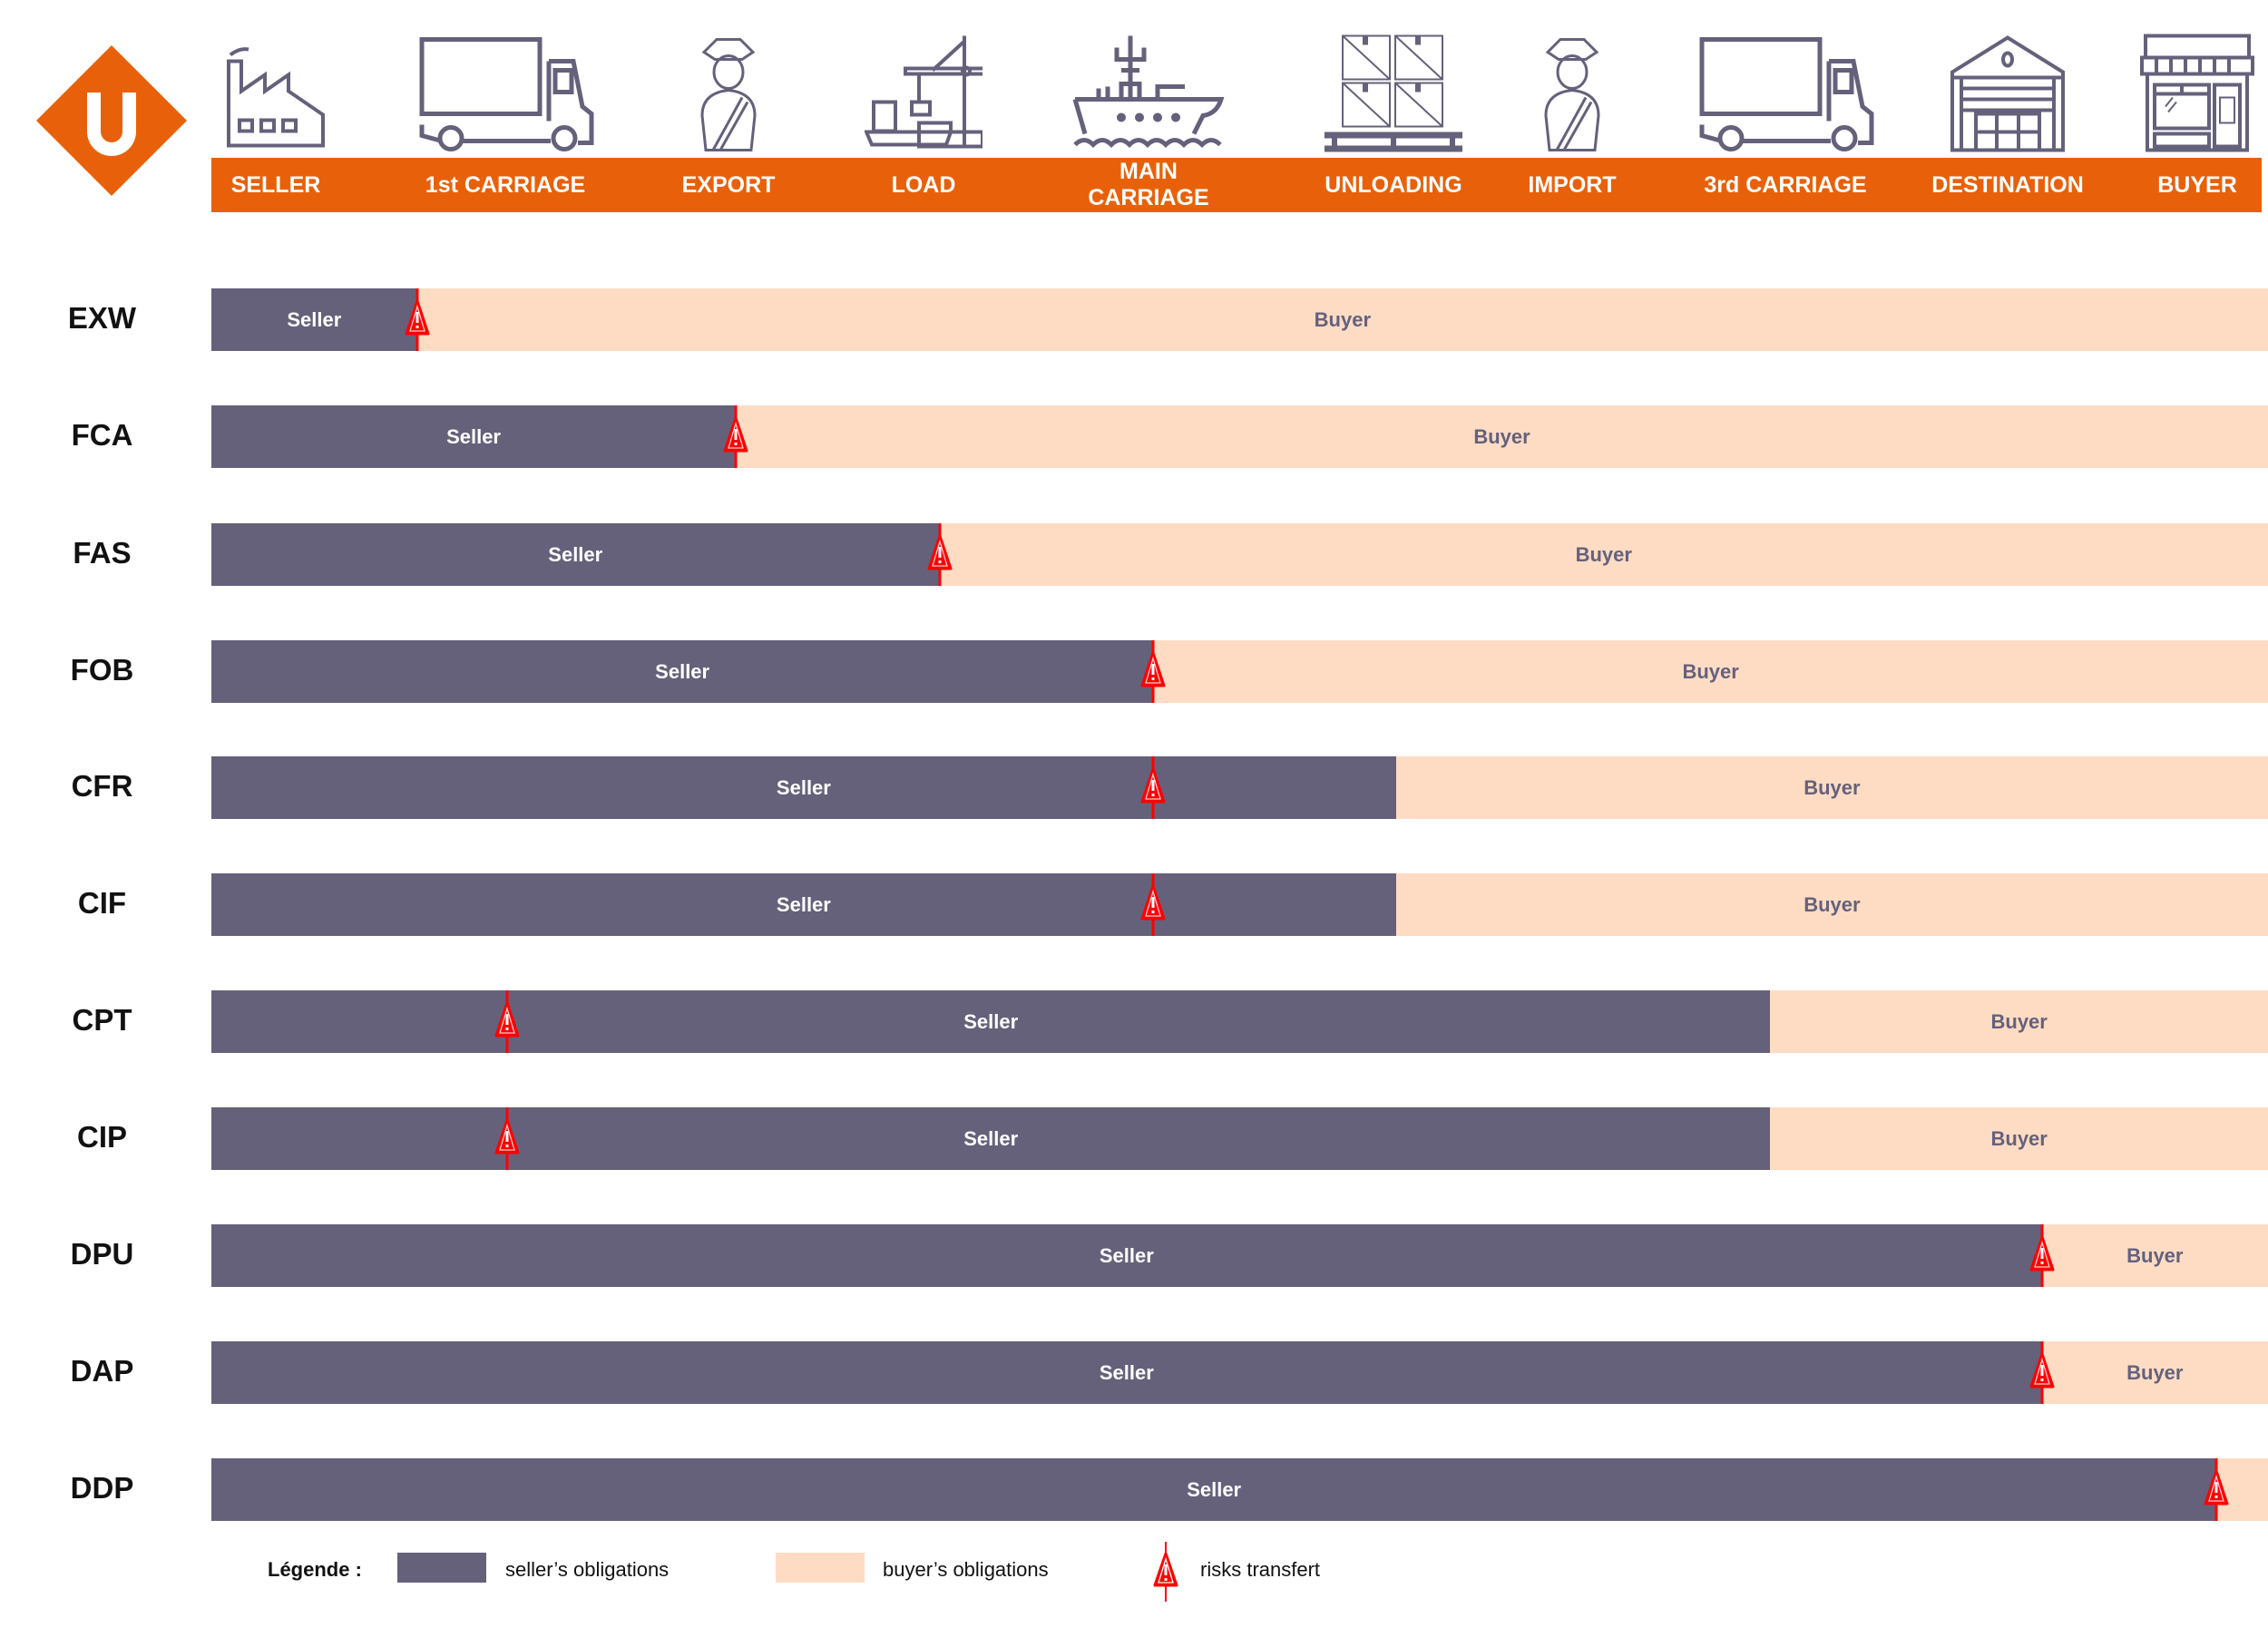 The image size is (2268, 1637). I want to click on incoterm-label-exw: EXW, so click(102, 318).